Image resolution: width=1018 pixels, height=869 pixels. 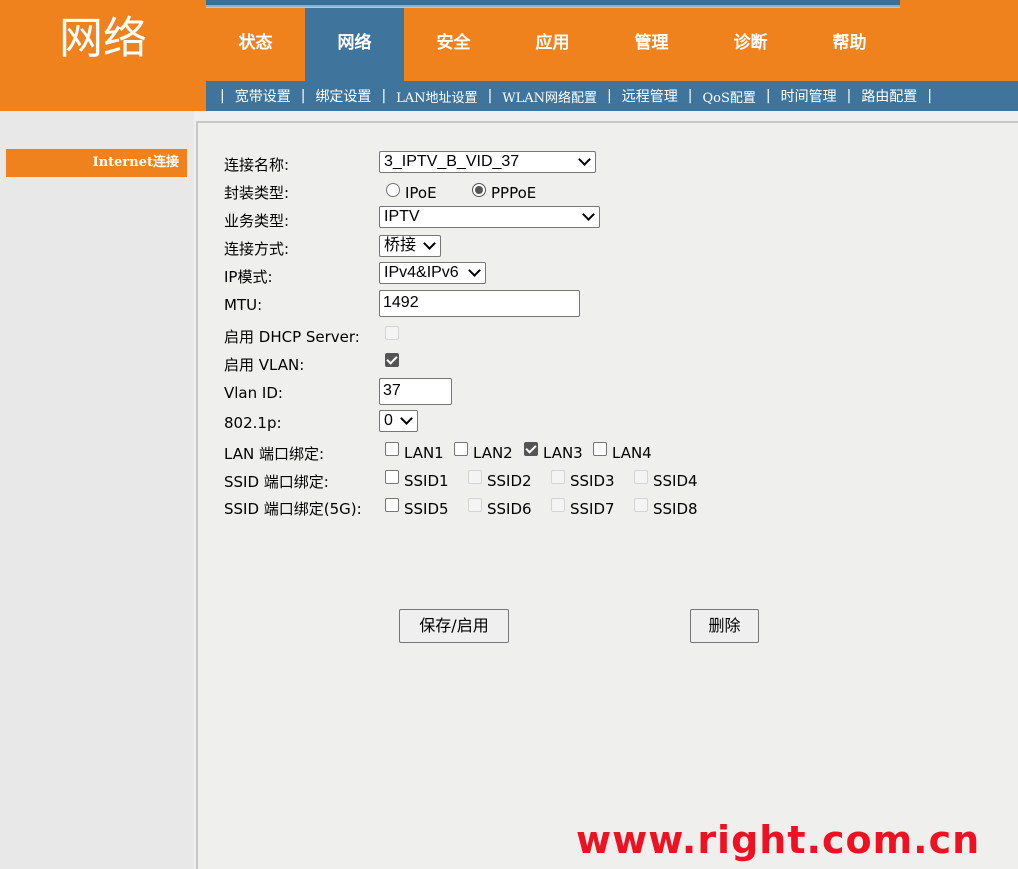 What do you see at coordinates (558, 505) in the screenshot?
I see `ssid7-checkbox` at bounding box center [558, 505].